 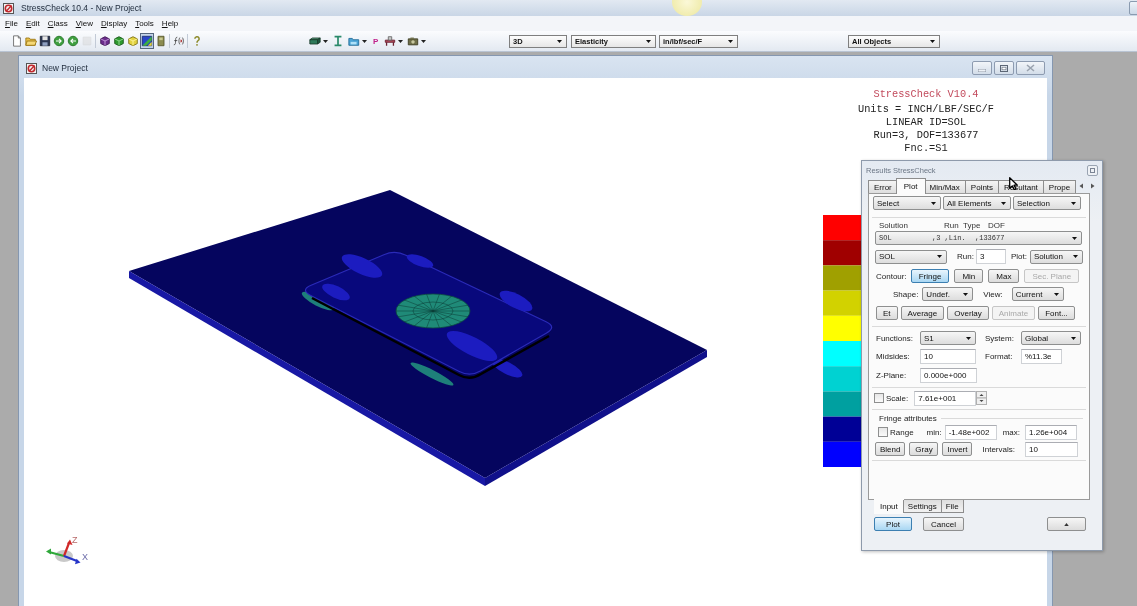 What do you see at coordinates (354, 41) in the screenshot?
I see `folder-icon` at bounding box center [354, 41].